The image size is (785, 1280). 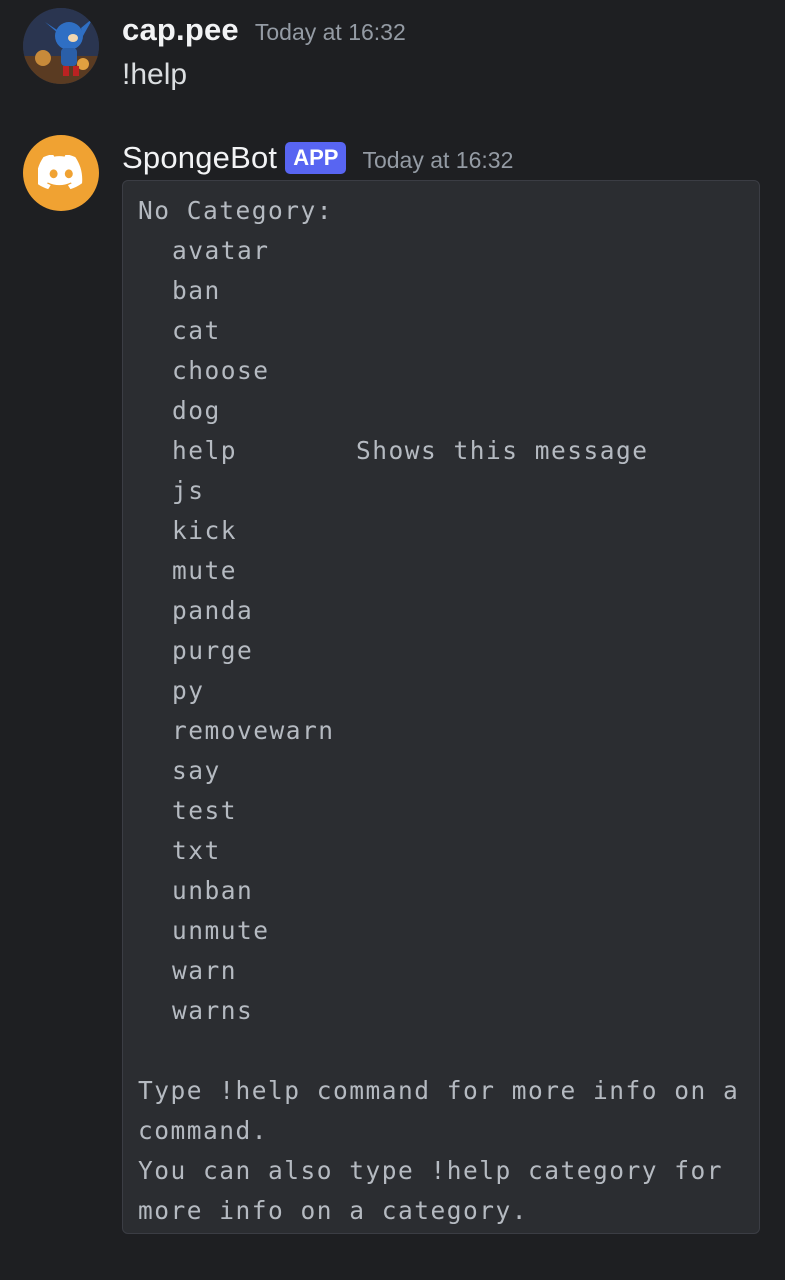 What do you see at coordinates (188, 490) in the screenshot?
I see `command-name: js` at bounding box center [188, 490].